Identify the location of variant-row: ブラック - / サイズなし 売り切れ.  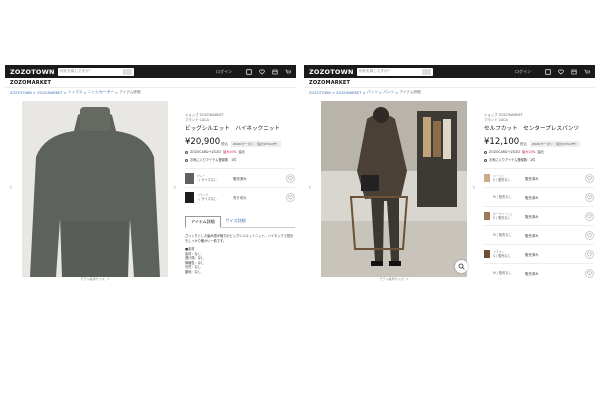
(240, 196).